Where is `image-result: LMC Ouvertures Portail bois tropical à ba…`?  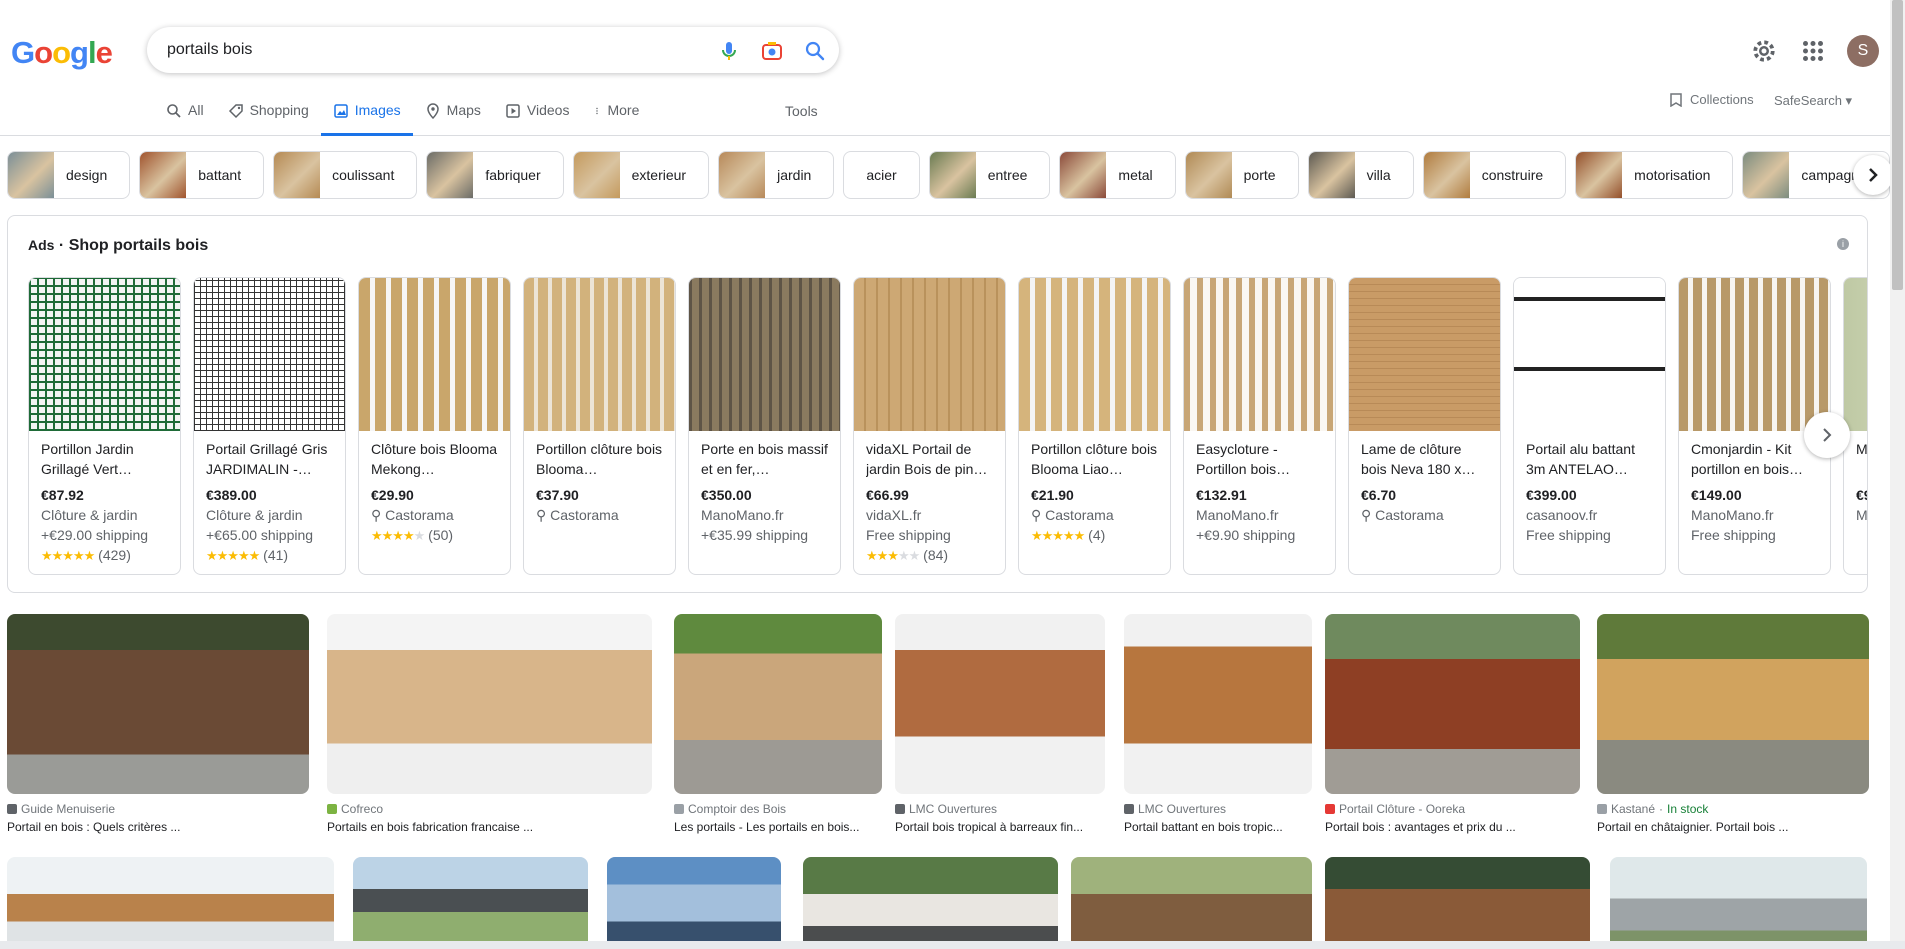 image-result: LMC Ouvertures Portail bois tropical à ba… is located at coordinates (1000, 724).